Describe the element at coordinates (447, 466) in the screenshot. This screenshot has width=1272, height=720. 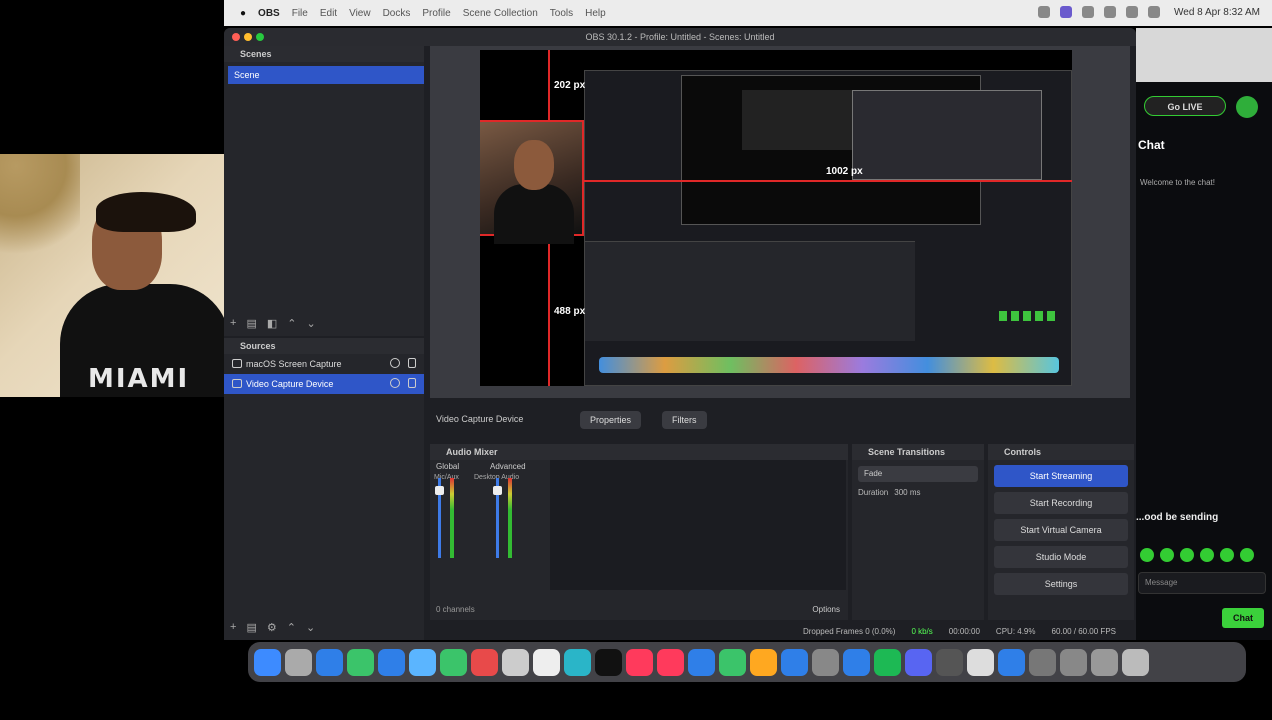
I see `mixer-tab-global: Global` at that location.